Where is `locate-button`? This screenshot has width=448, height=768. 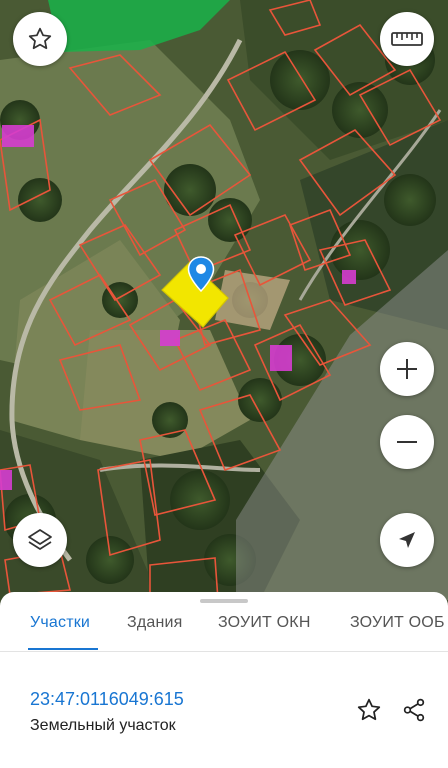 locate-button is located at coordinates (407, 540).